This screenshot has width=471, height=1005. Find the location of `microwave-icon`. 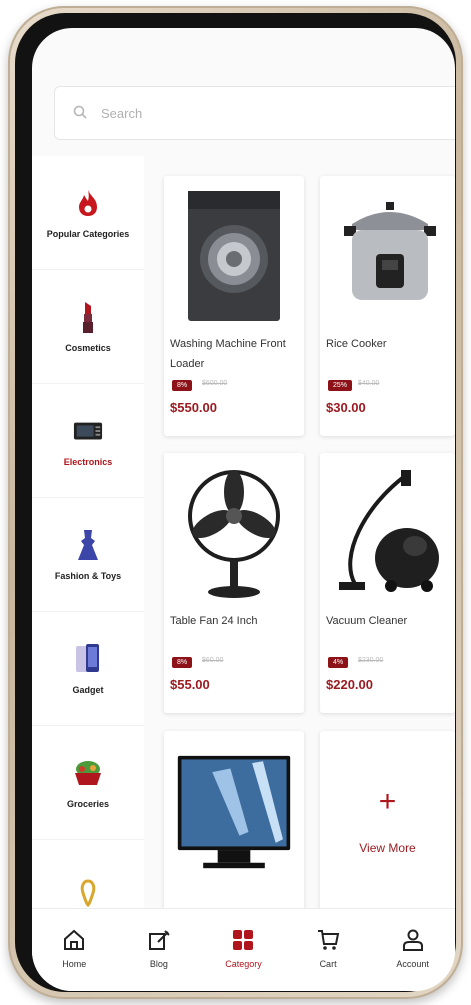

microwave-icon is located at coordinates (88, 431).